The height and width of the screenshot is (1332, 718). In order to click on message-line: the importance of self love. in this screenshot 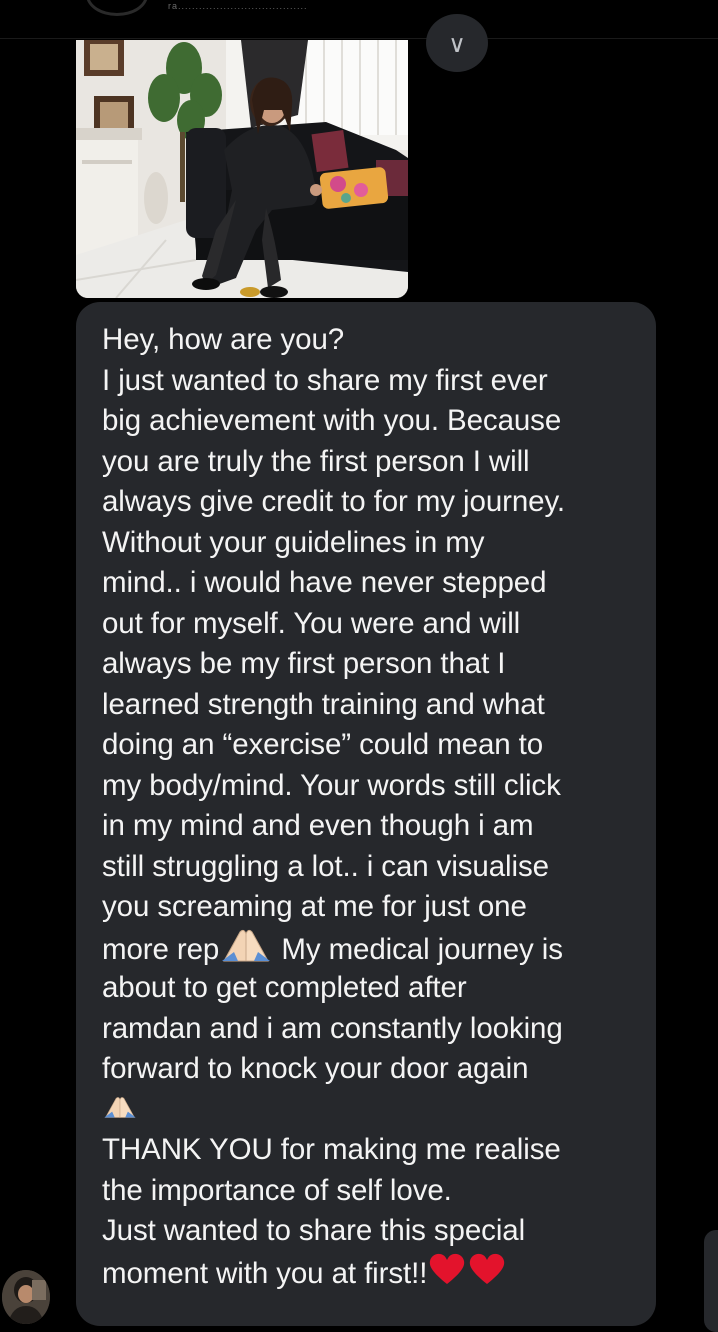, I will do `click(277, 1190)`.